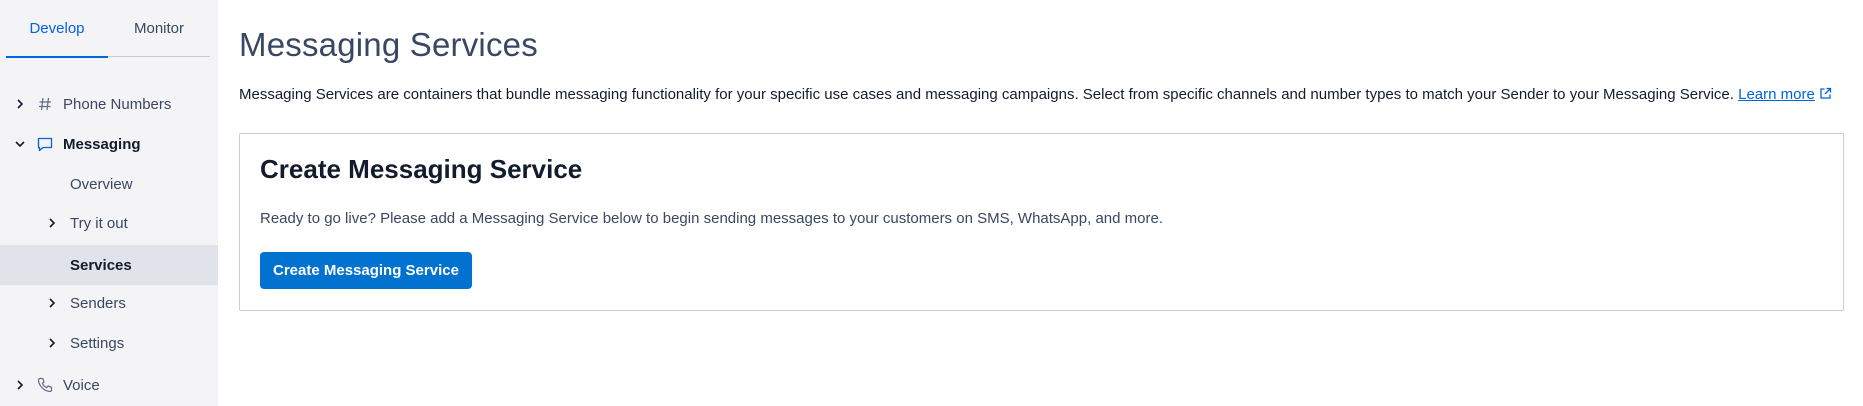 This screenshot has width=1863, height=406. What do you see at coordinates (388, 44) in the screenshot?
I see `page-title: Messaging Services` at bounding box center [388, 44].